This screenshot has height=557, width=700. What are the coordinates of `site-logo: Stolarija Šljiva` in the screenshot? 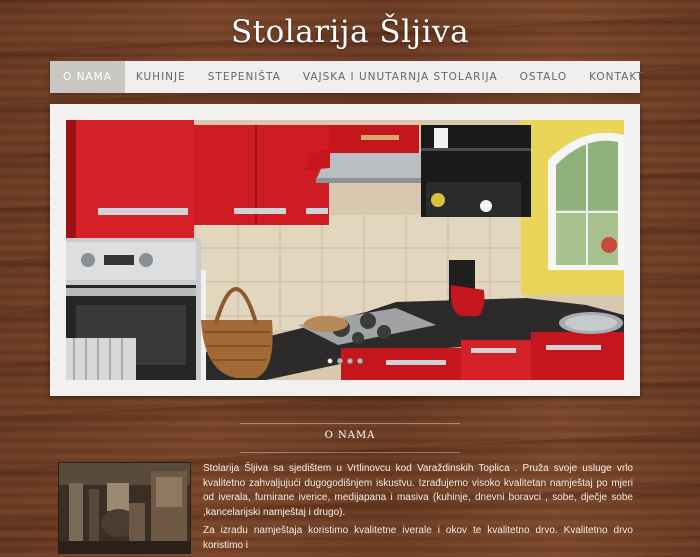 It's located at (350, 32).